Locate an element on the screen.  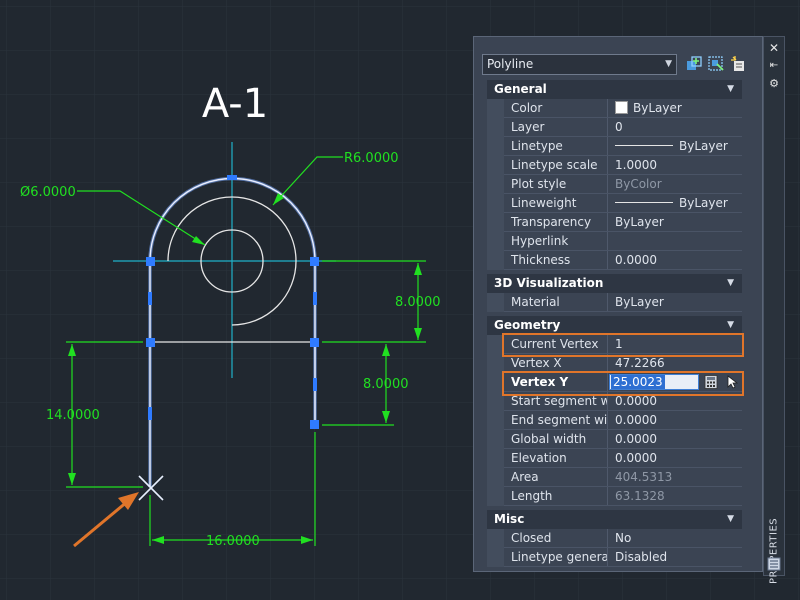
drawing-title: A-1 is located at coordinates (235, 104).